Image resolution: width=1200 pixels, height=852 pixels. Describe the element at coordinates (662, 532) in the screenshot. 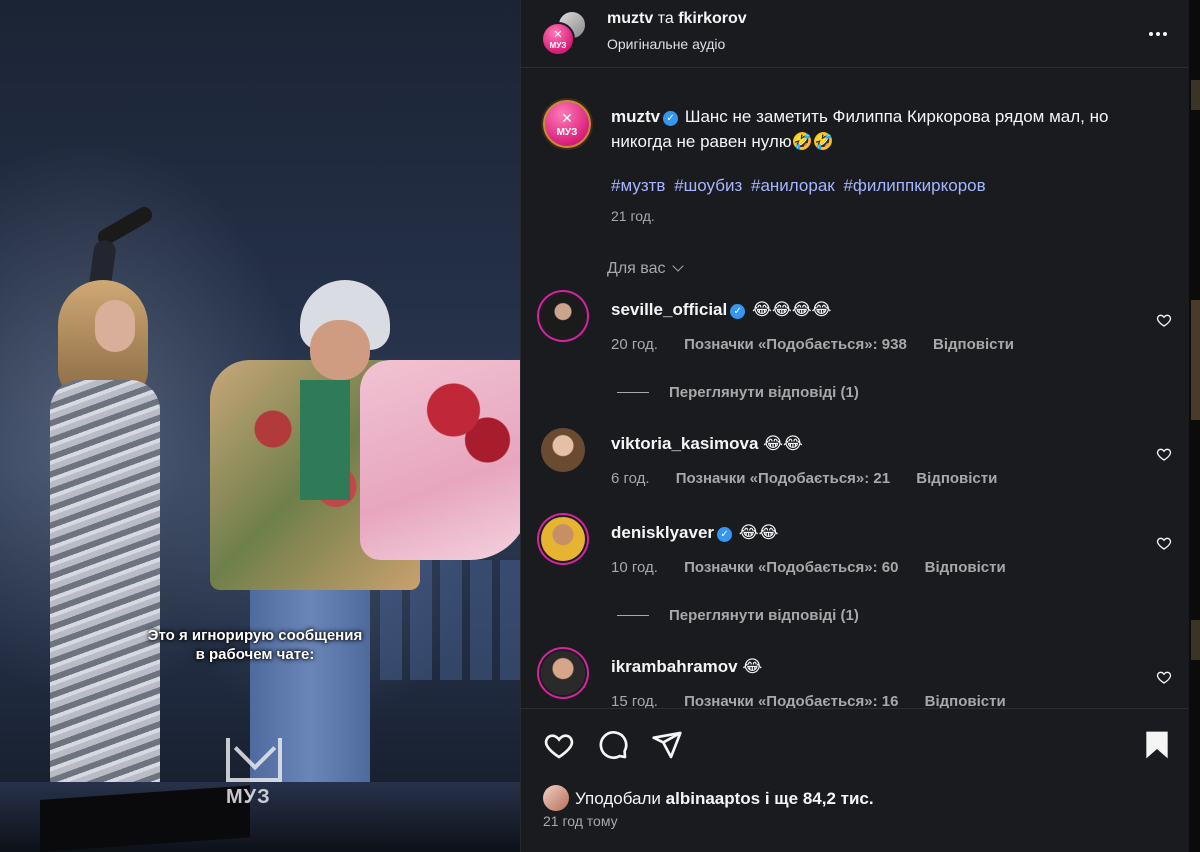

I see `commenter-username: denisklyaver` at that location.